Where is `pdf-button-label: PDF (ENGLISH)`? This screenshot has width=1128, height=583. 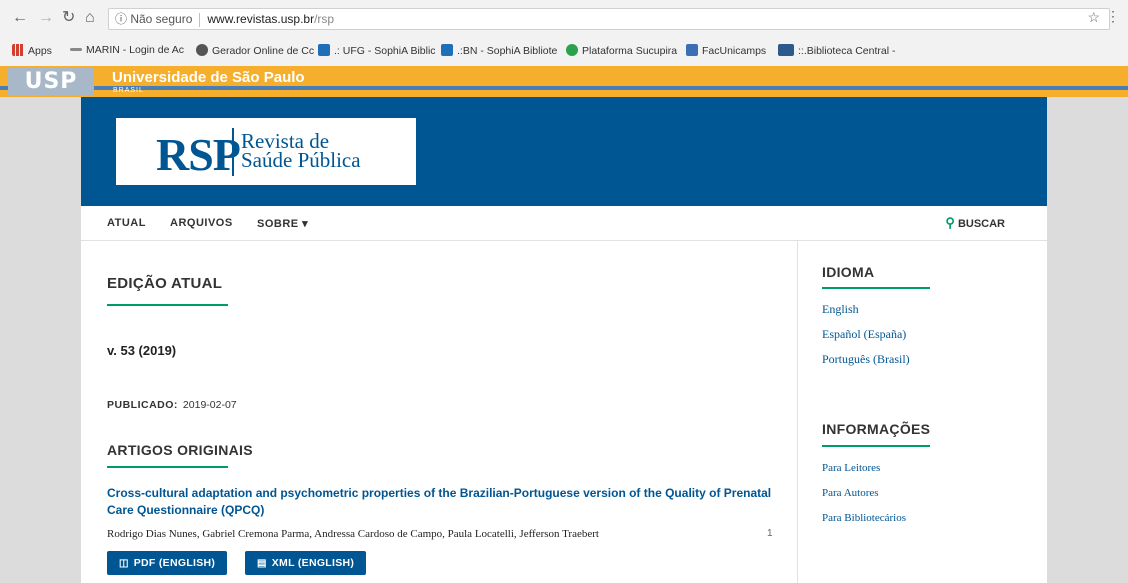
pdf-button-label: PDF (ENGLISH) is located at coordinates (174, 563).